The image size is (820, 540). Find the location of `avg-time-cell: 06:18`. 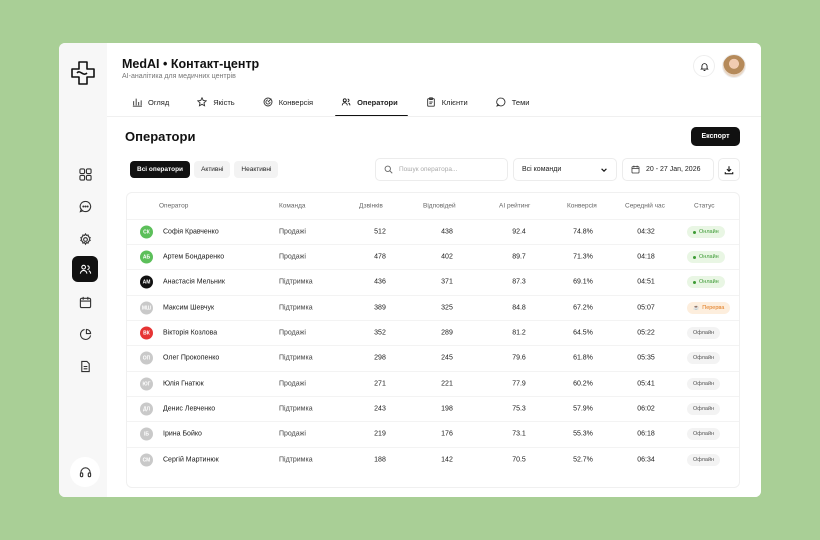

avg-time-cell: 06:18 is located at coordinates (646, 434).